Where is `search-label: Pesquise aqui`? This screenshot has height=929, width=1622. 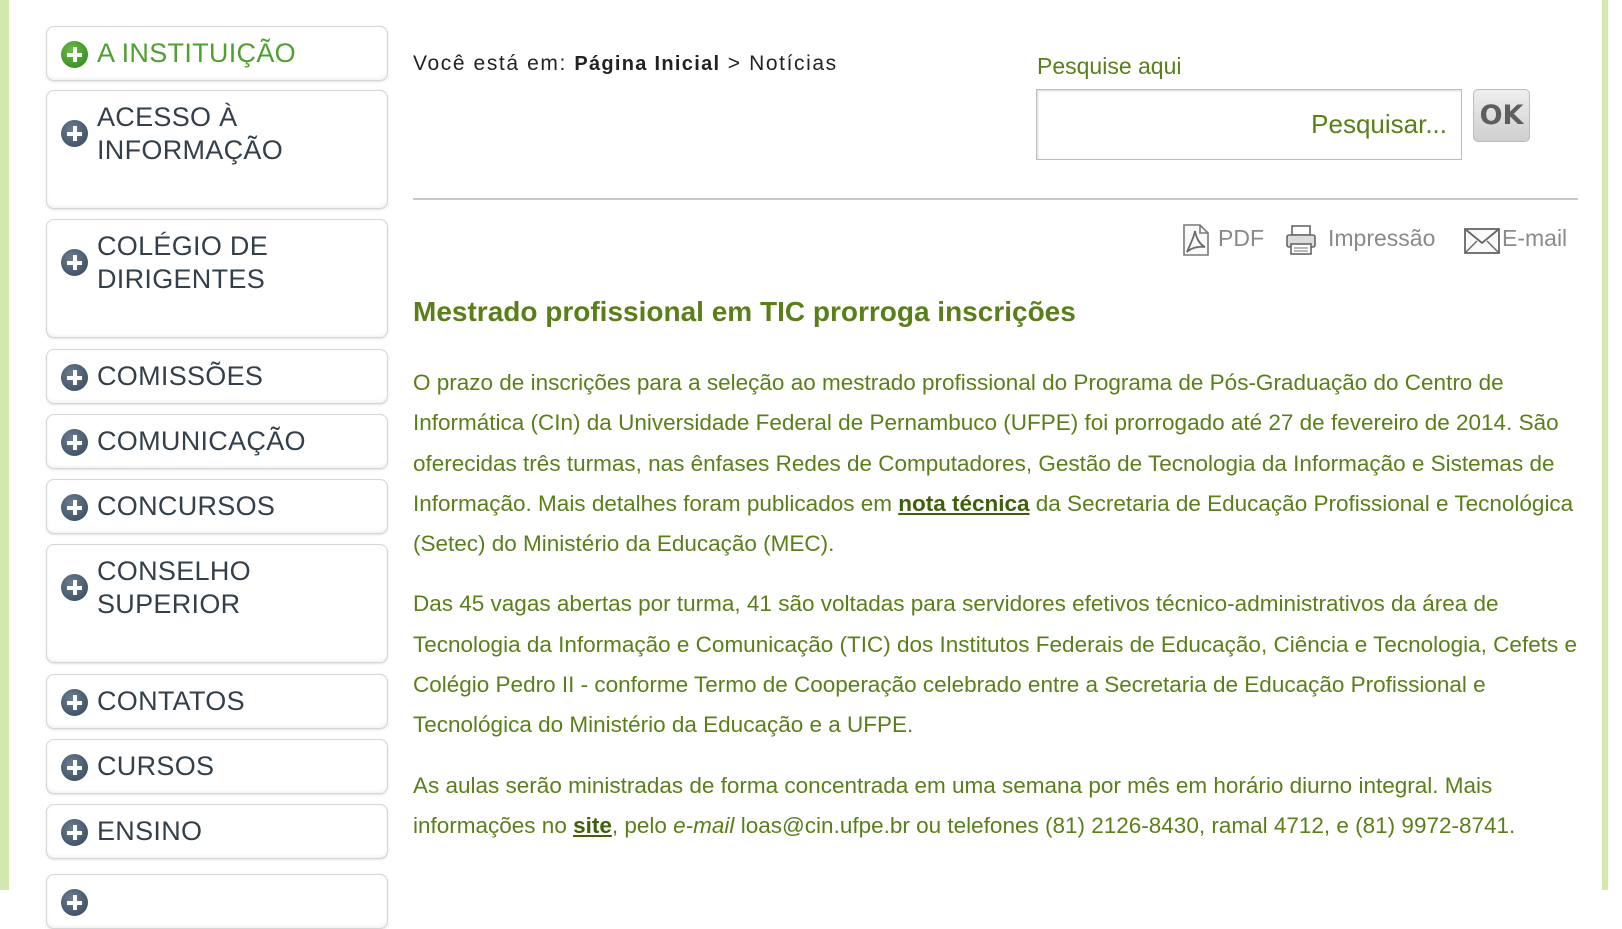
search-label: Pesquise aqui is located at coordinates (1109, 66).